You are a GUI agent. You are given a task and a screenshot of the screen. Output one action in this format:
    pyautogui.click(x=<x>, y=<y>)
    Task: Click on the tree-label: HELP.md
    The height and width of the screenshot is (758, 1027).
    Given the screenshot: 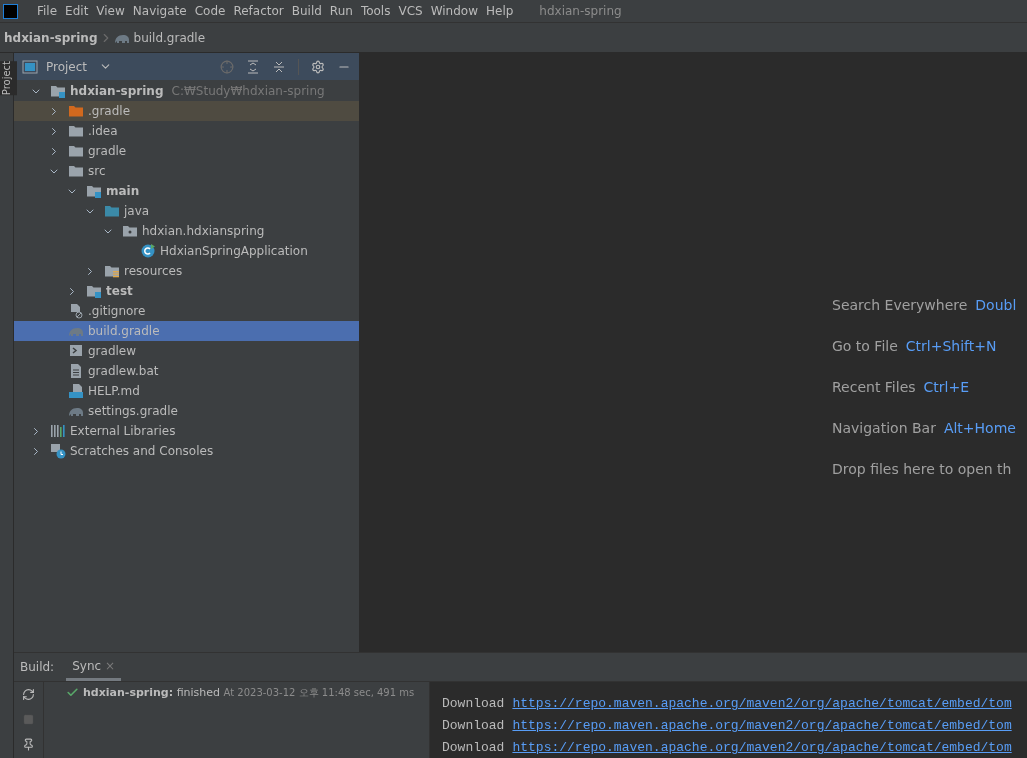 What is the action you would take?
    pyautogui.click(x=114, y=391)
    